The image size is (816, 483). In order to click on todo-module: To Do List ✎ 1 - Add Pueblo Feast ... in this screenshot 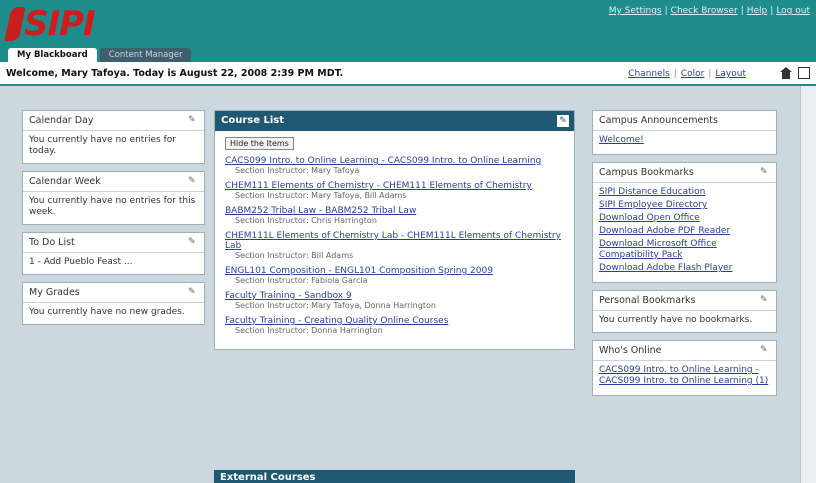, I will do `click(113, 253)`.